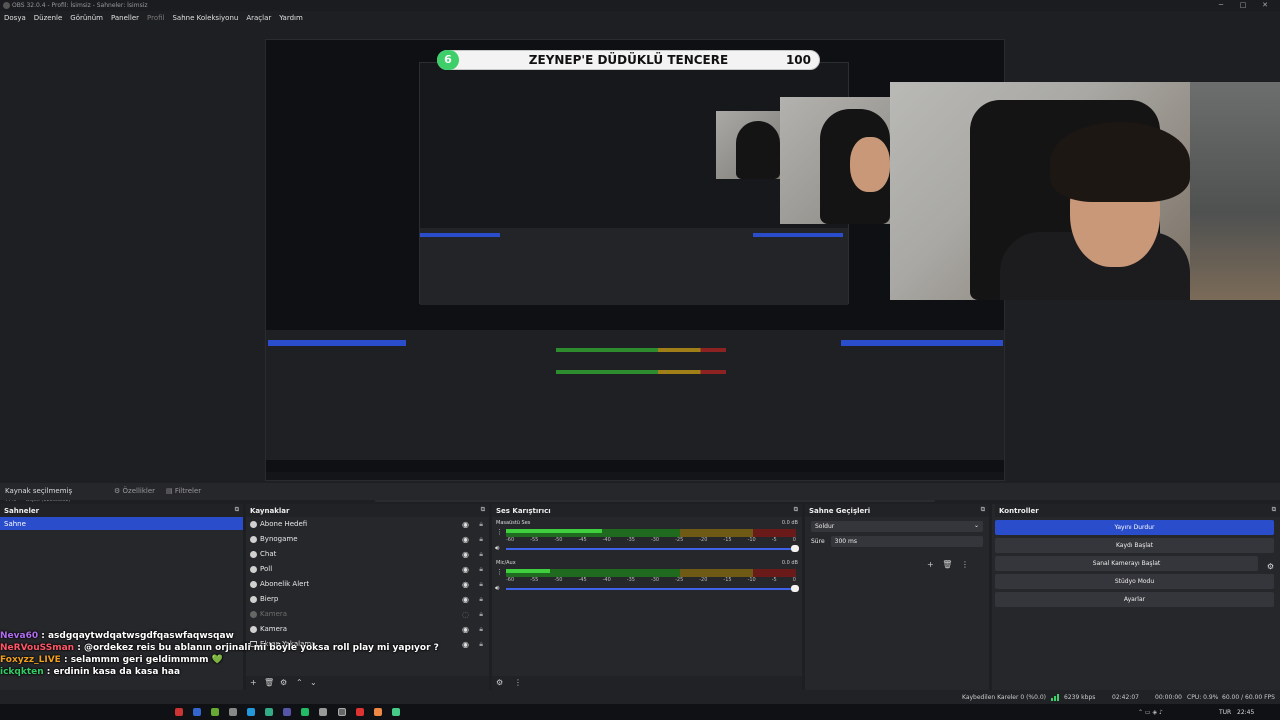 The width and height of the screenshot is (1280, 720). Describe the element at coordinates (1225, 712) in the screenshot. I see `input-language: TUR` at that location.